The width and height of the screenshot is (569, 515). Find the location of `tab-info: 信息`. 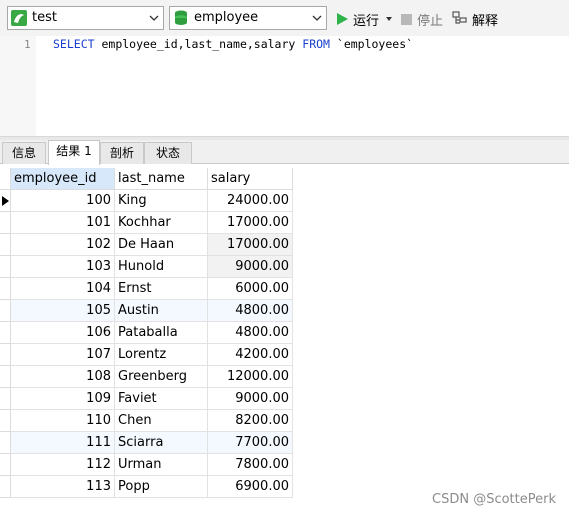

tab-info: 信息 is located at coordinates (24, 153).